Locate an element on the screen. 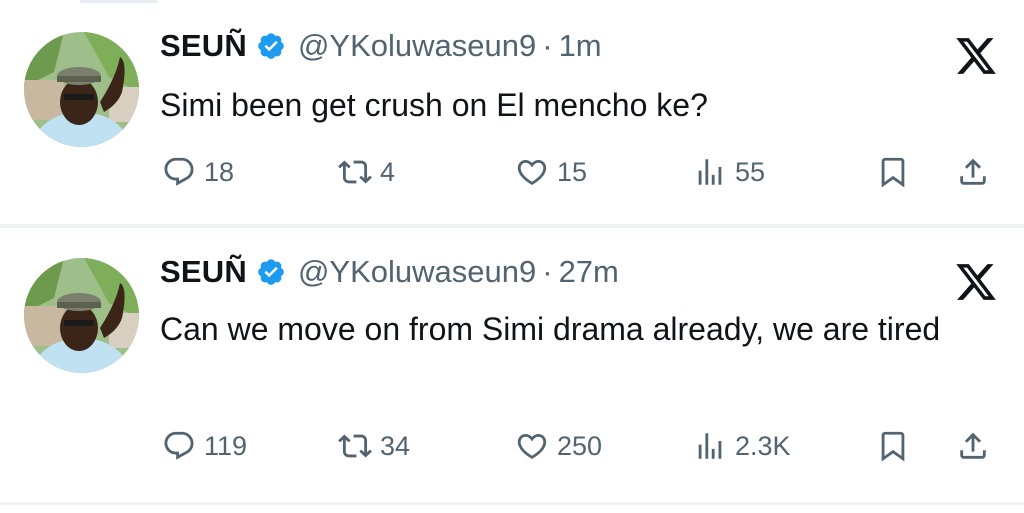 The image size is (1024, 513). views-icon is located at coordinates (710, 446).